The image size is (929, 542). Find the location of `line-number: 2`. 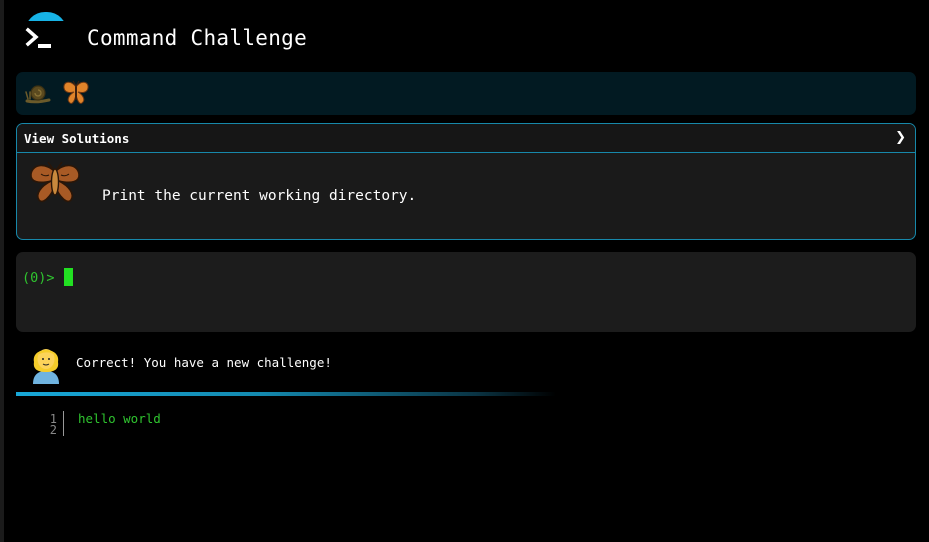

line-number: 2 is located at coordinates (53, 430).